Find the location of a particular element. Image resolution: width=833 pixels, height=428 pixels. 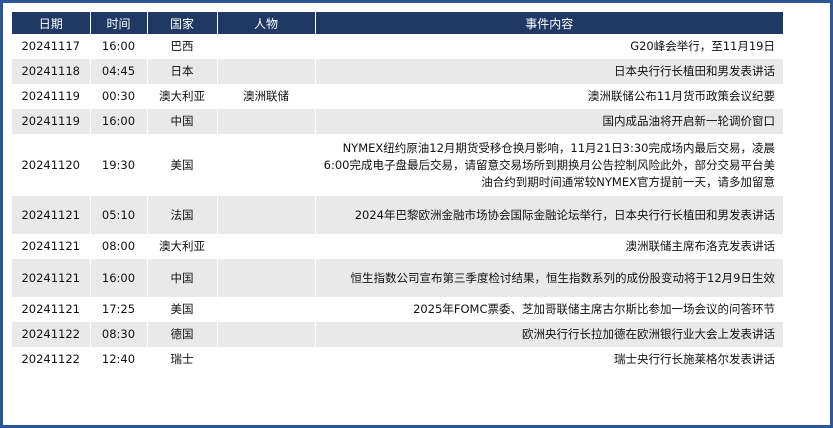

table-header-row: 日期 时间 国家 人物 事件内容 is located at coordinates (397, 23).